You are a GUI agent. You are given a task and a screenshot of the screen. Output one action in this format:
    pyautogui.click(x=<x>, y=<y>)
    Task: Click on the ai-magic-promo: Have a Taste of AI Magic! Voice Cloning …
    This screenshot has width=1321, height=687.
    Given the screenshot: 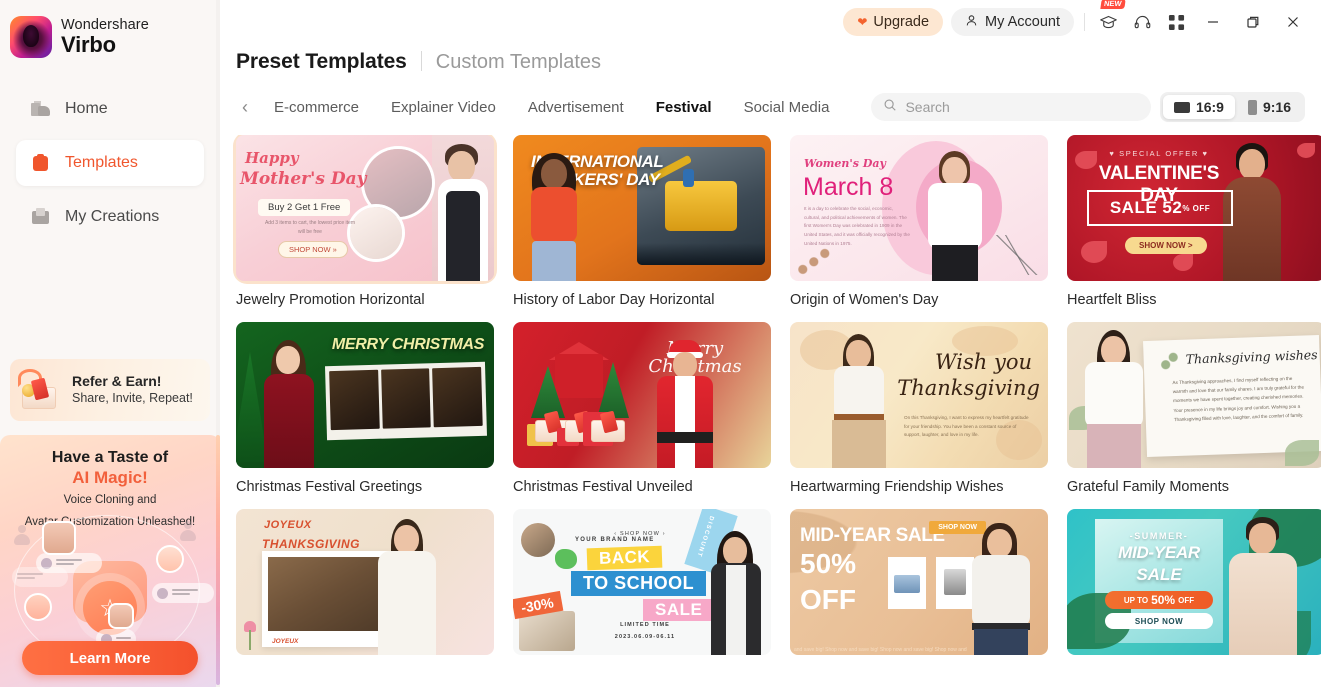 What is the action you would take?
    pyautogui.click(x=110, y=561)
    